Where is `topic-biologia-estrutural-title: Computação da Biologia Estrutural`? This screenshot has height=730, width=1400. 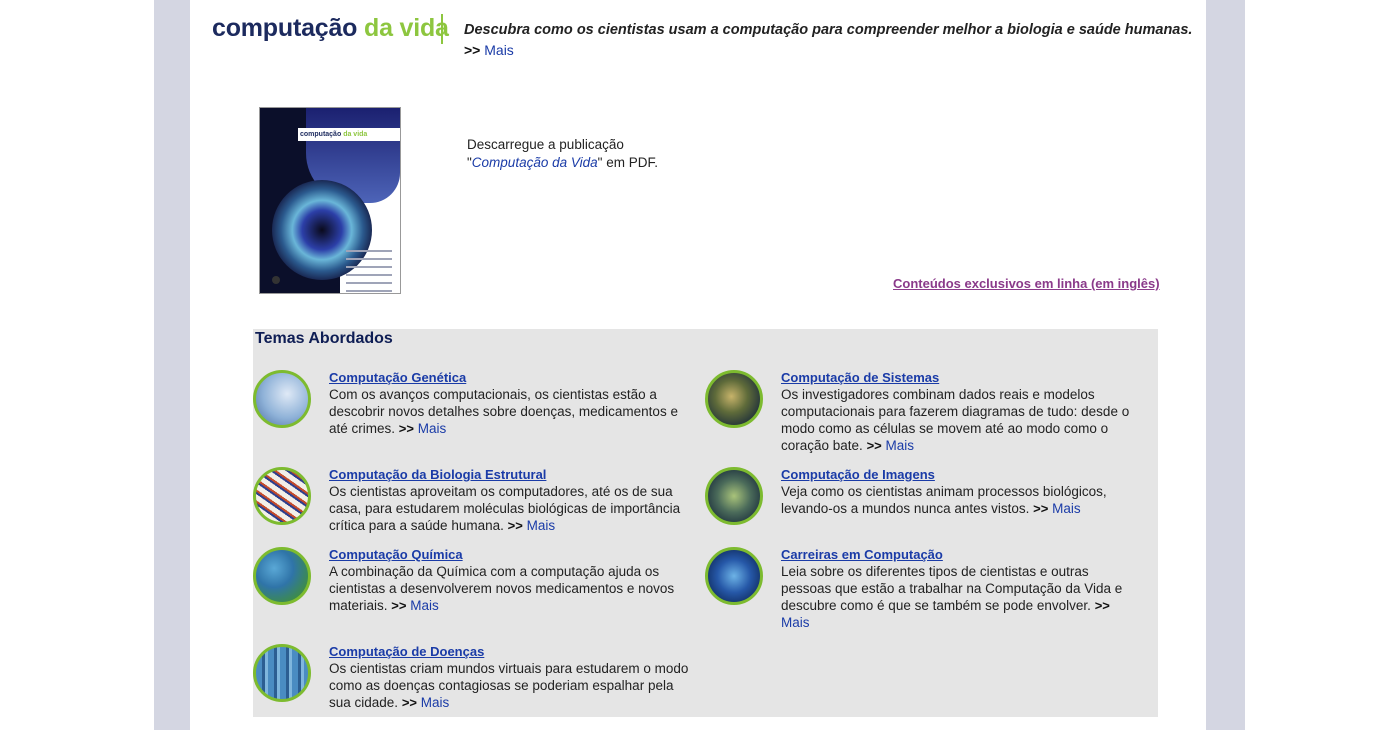
topic-biologia-estrutural-title: Computação da Biologia Estrutural is located at coordinates (437, 474).